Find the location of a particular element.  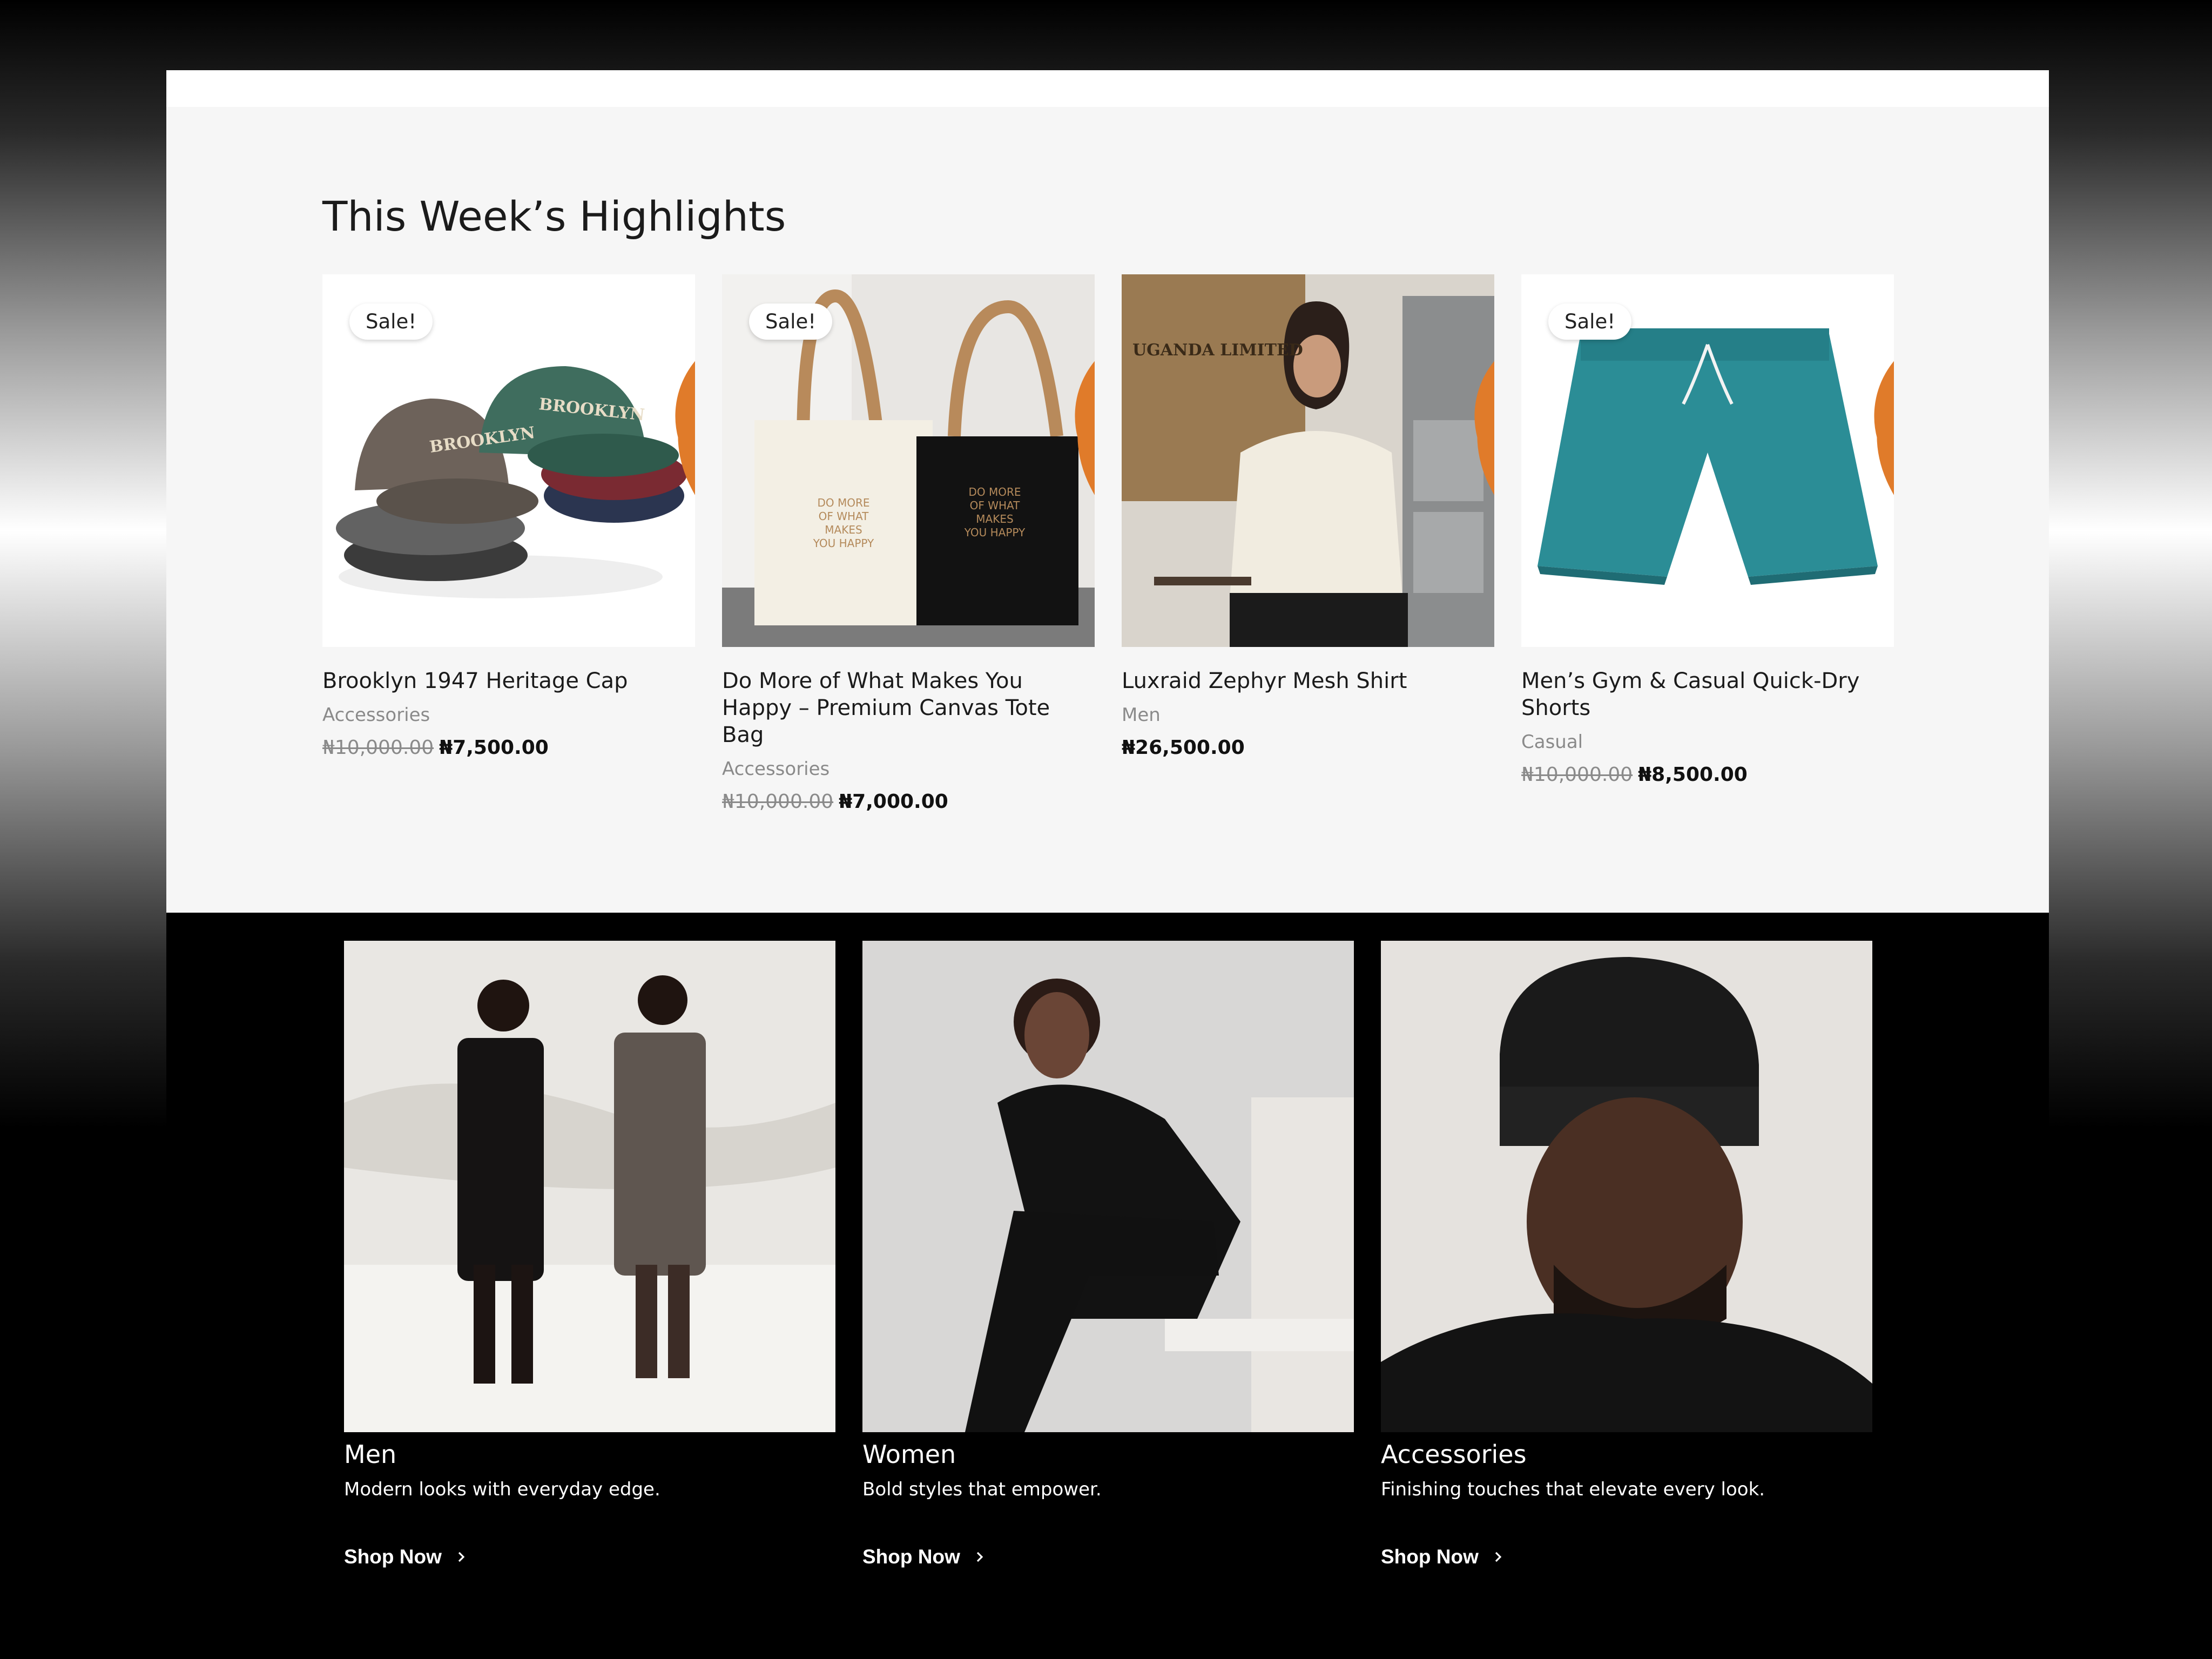

product-image: Sale! is located at coordinates (1707, 460).